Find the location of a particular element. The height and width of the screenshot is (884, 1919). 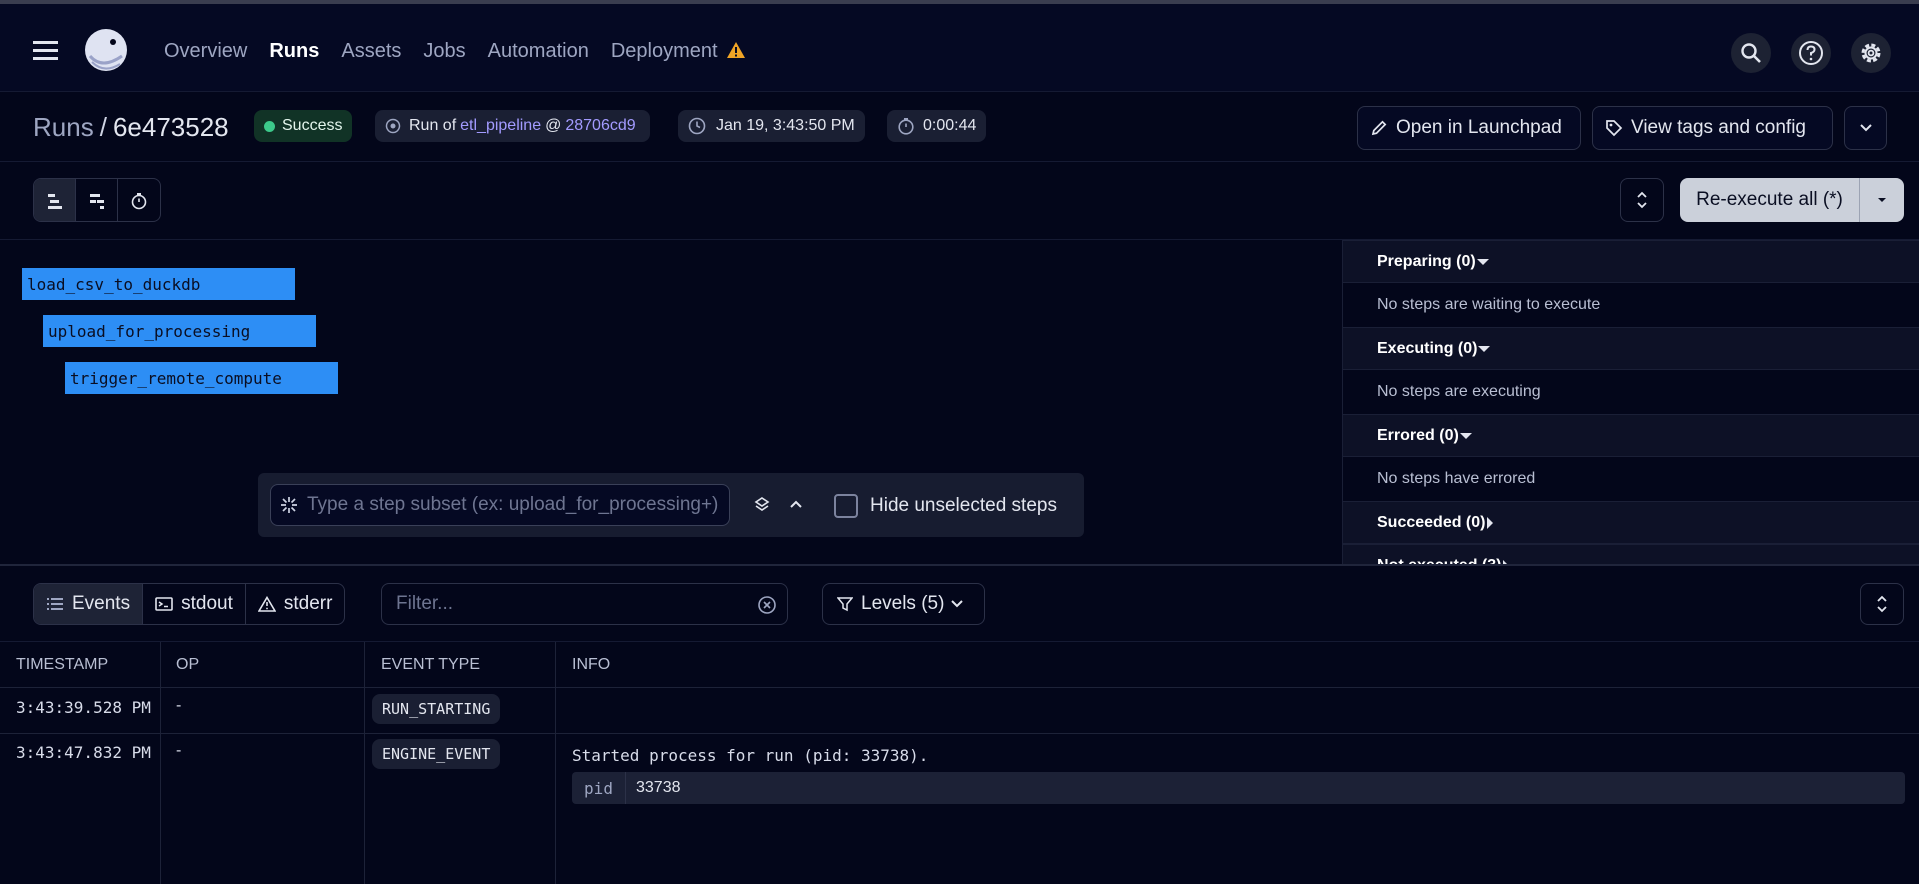

column-header-op: OP is located at coordinates (188, 664).